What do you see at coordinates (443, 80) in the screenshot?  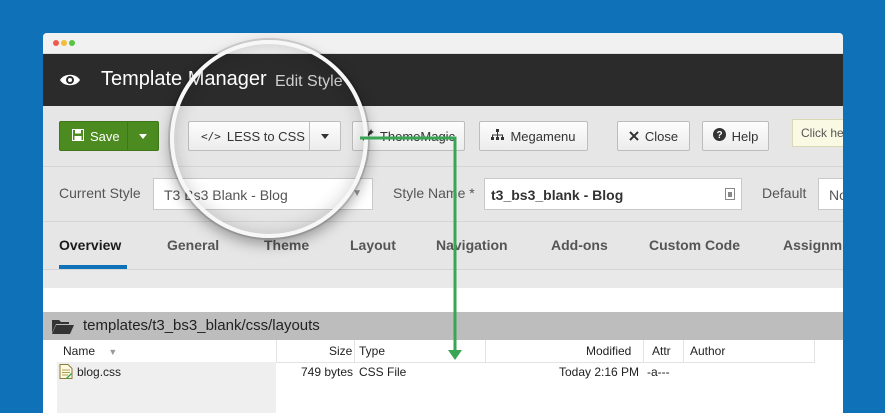 I see `admin-header: Template Manager Edit Style` at bounding box center [443, 80].